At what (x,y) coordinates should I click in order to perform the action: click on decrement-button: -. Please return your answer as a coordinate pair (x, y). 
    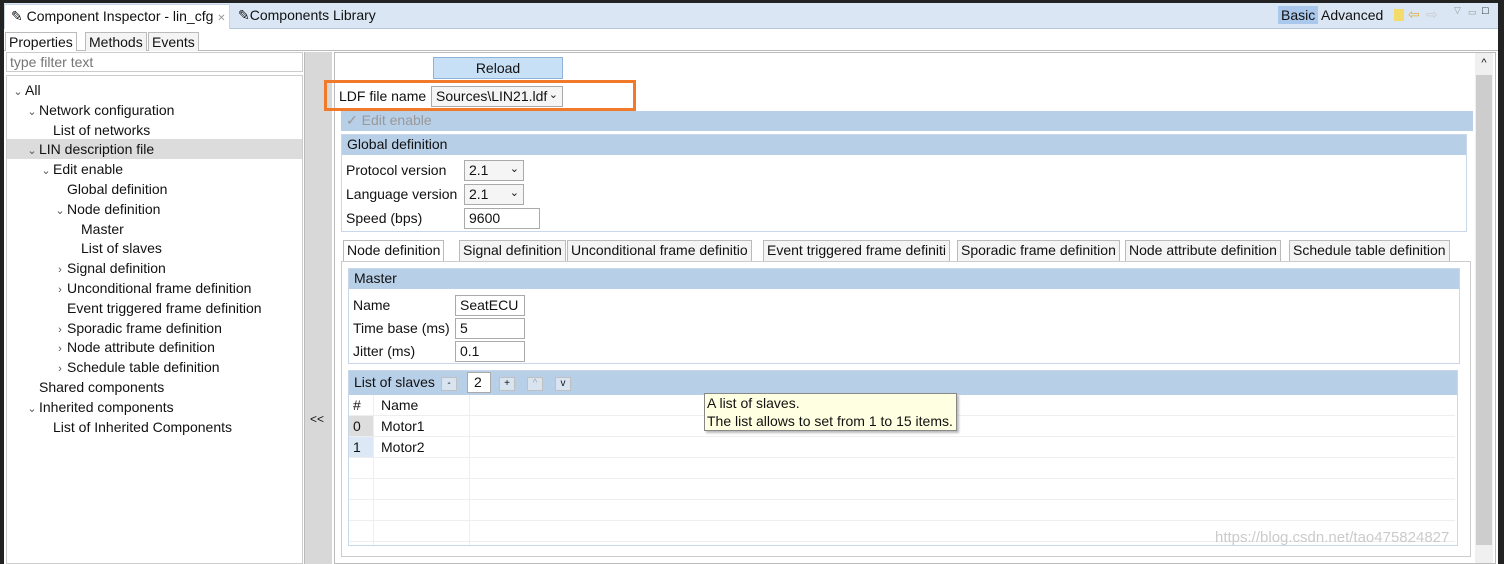
    Looking at the image, I should click on (449, 384).